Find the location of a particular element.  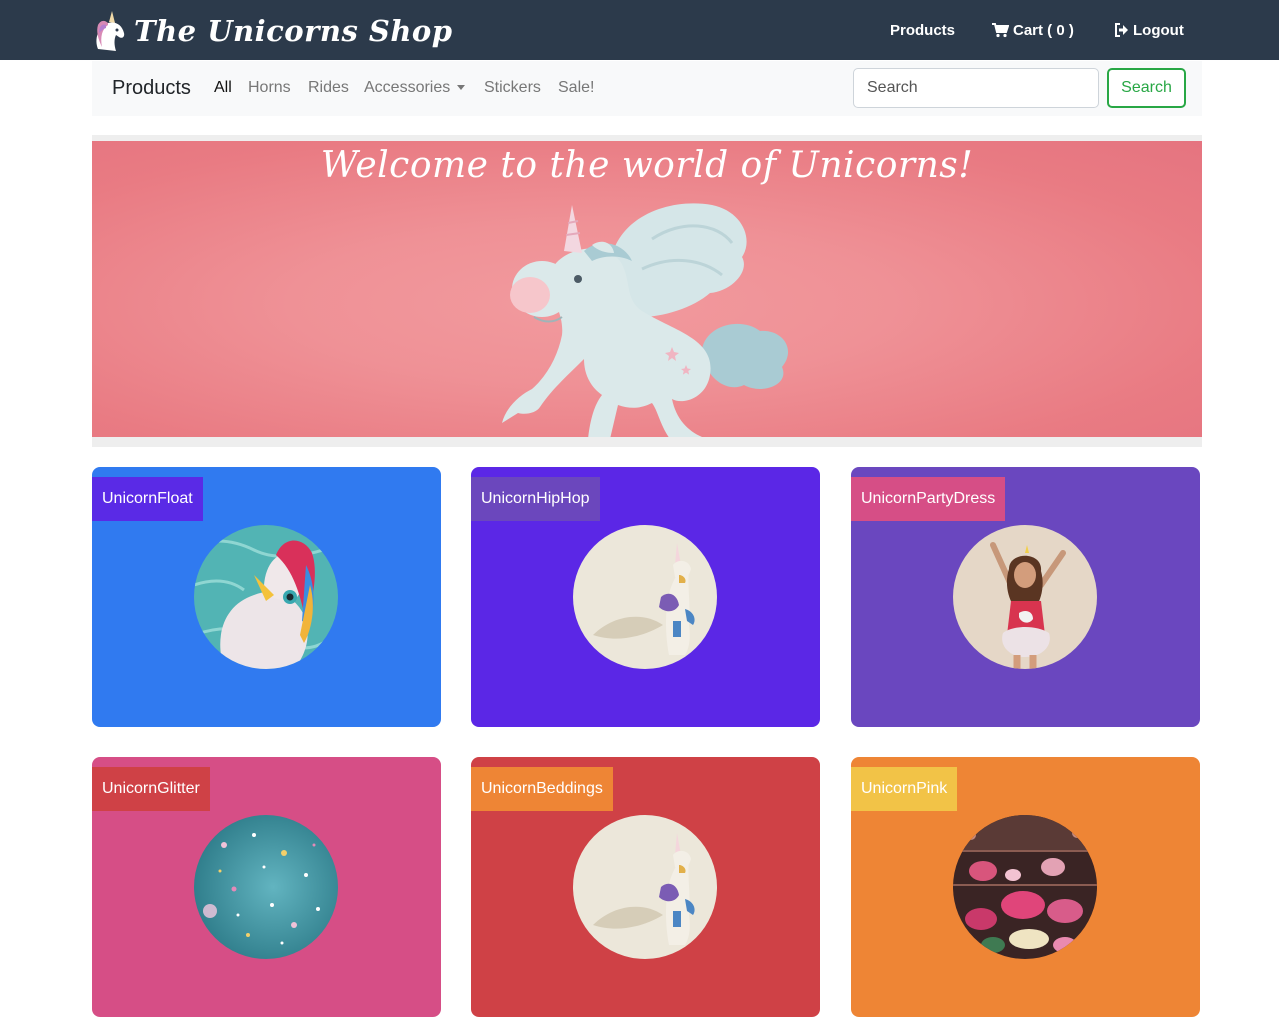

nav-products-label: Products is located at coordinates (923, 30).